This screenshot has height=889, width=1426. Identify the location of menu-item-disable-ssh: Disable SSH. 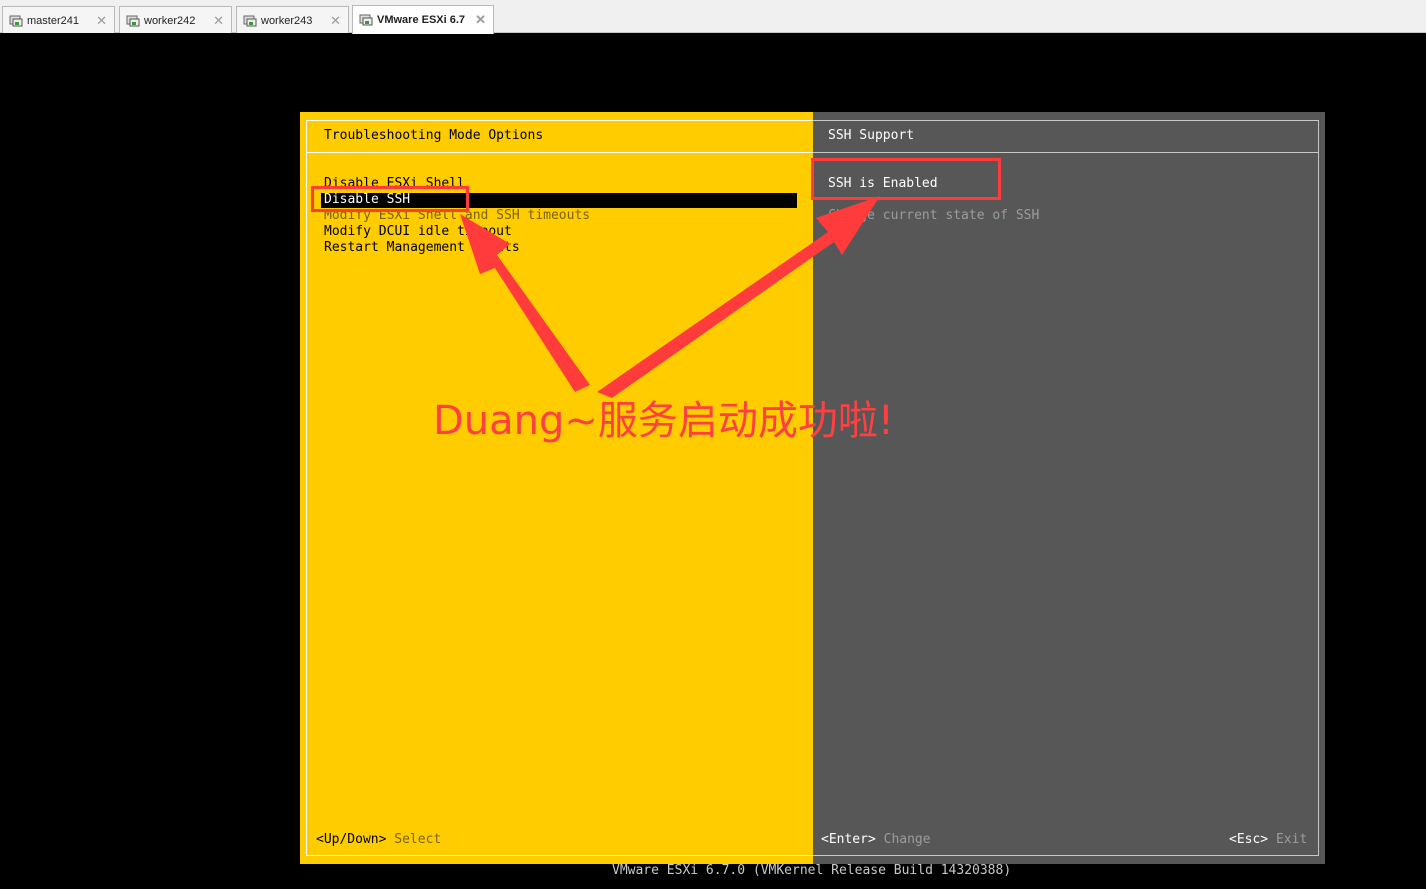
(367, 200).